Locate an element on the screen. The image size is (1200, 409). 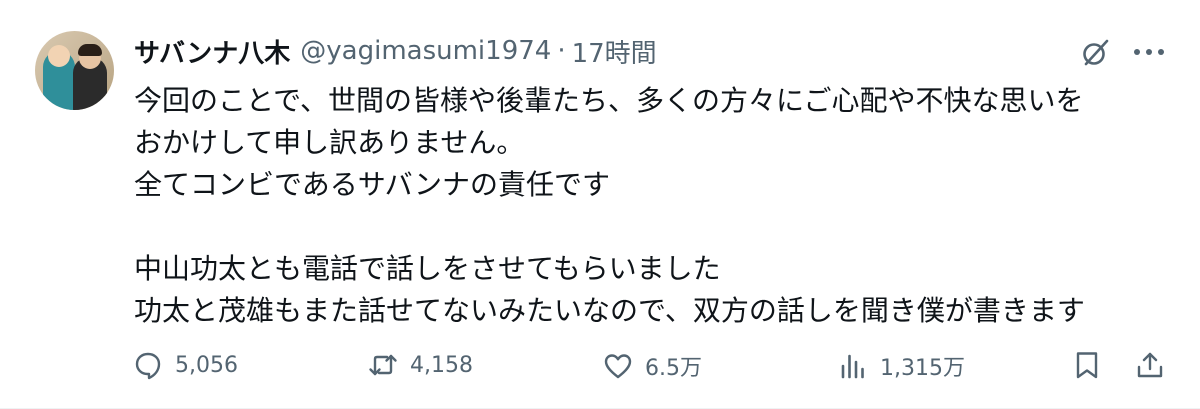
like-button: 6.5万 is located at coordinates (652, 366).